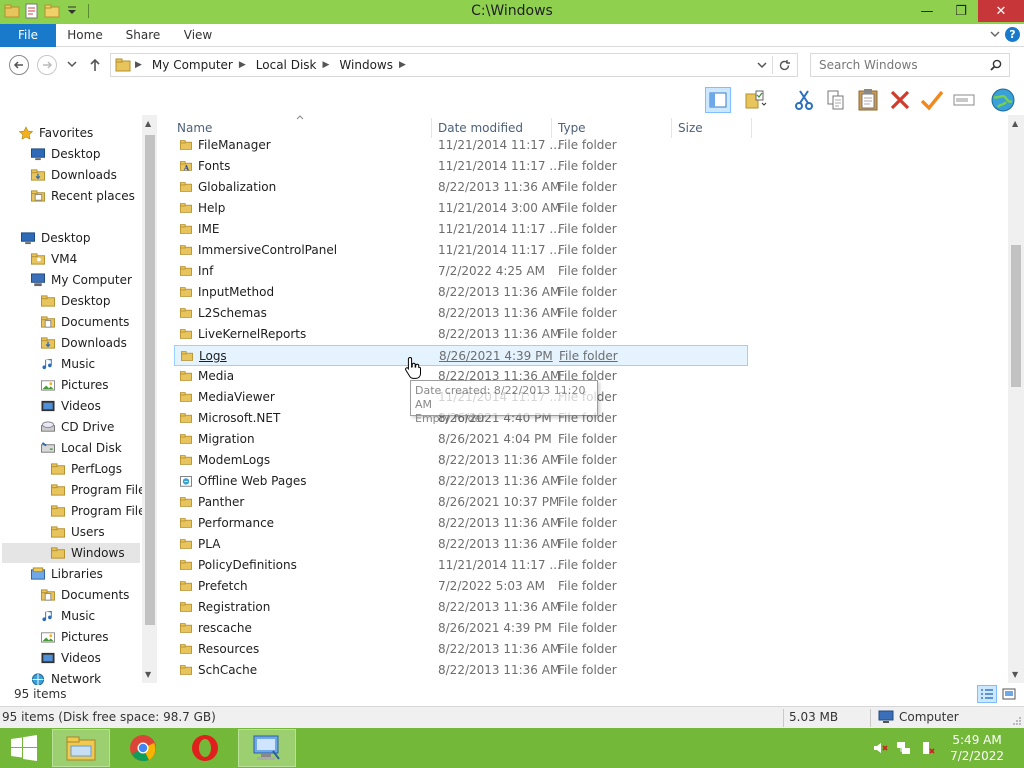 The height and width of the screenshot is (768, 1024). Describe the element at coordinates (910, 65) in the screenshot. I see `search-input: Search Windows` at that location.